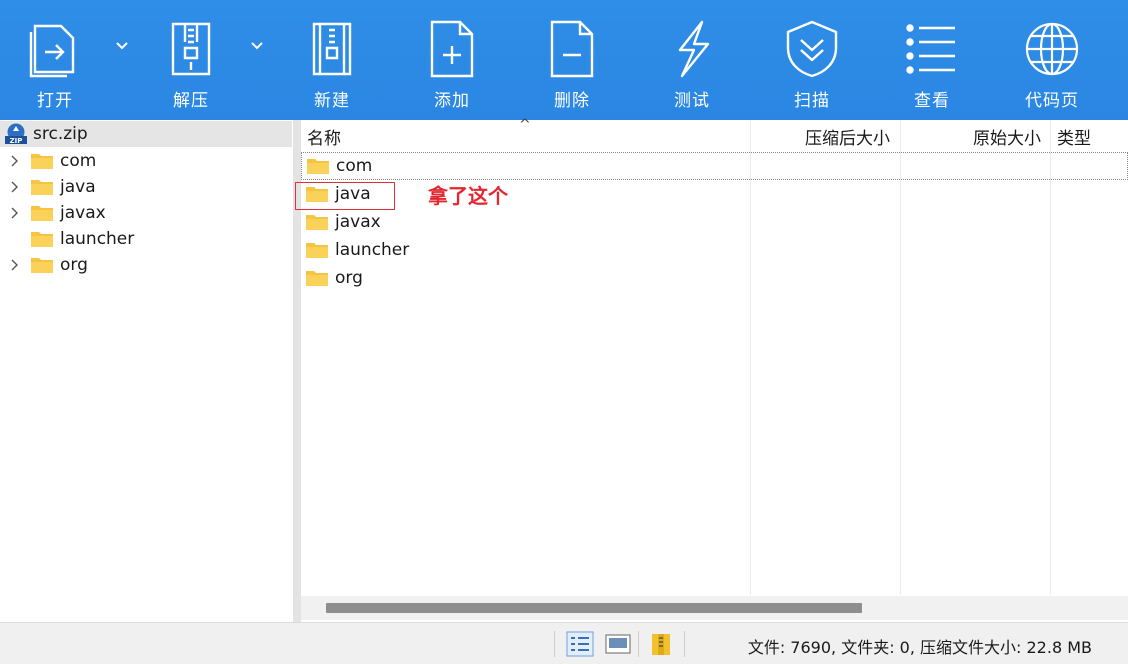  What do you see at coordinates (60, 134) in the screenshot?
I see `tree-root-label: src.zip` at bounding box center [60, 134].